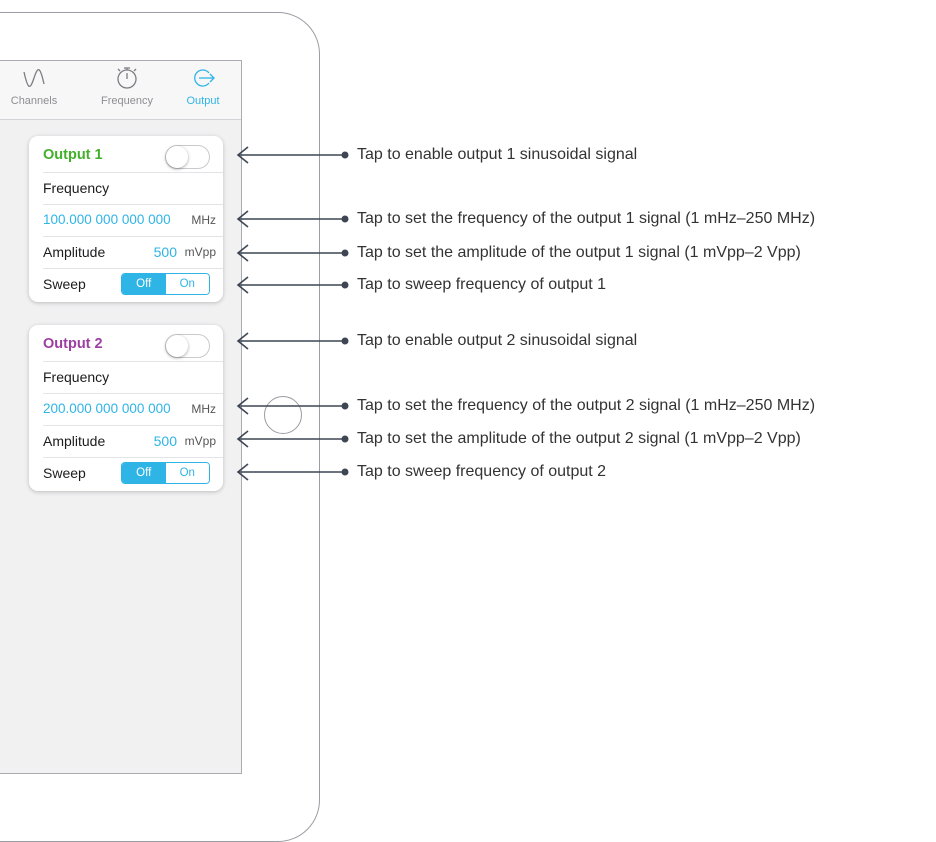 This screenshot has height=842, width=936. What do you see at coordinates (497, 154) in the screenshot?
I see `callout-enable-output1: Tap to enable output 1 sinusoidal signal` at bounding box center [497, 154].